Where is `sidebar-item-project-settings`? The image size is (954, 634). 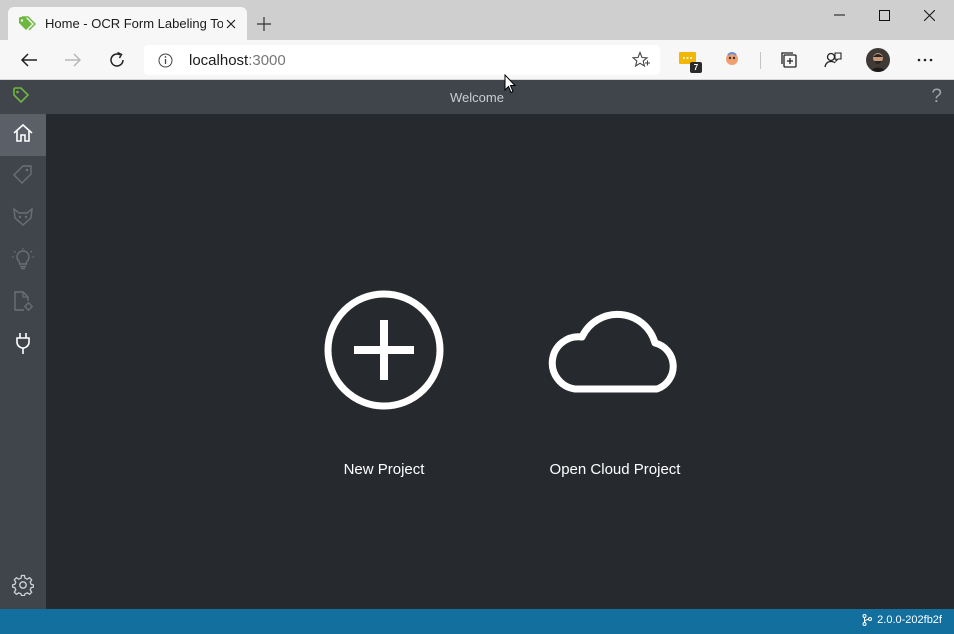 sidebar-item-project-settings is located at coordinates (23, 303).